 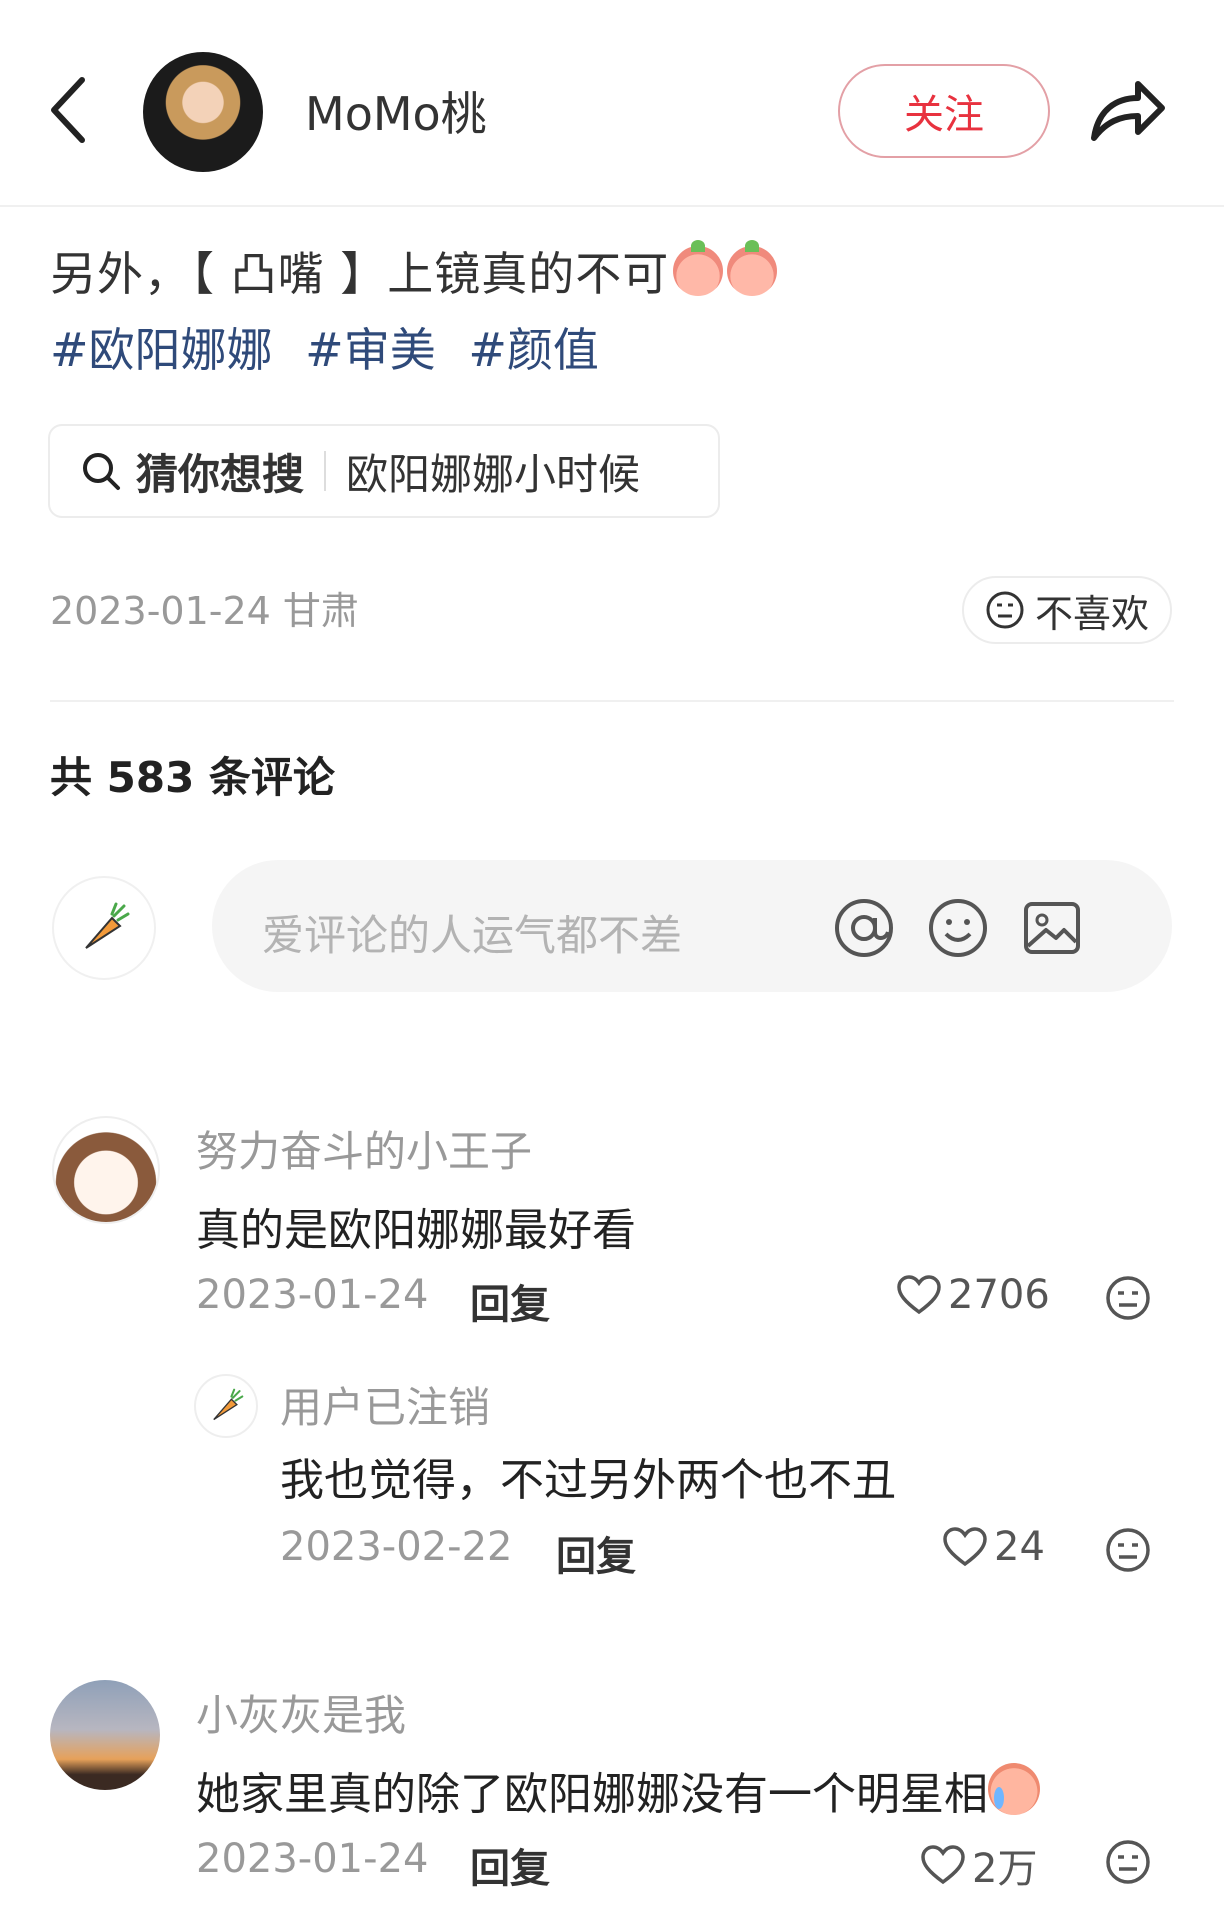 I want to click on mention-icon, so click(x=864, y=928).